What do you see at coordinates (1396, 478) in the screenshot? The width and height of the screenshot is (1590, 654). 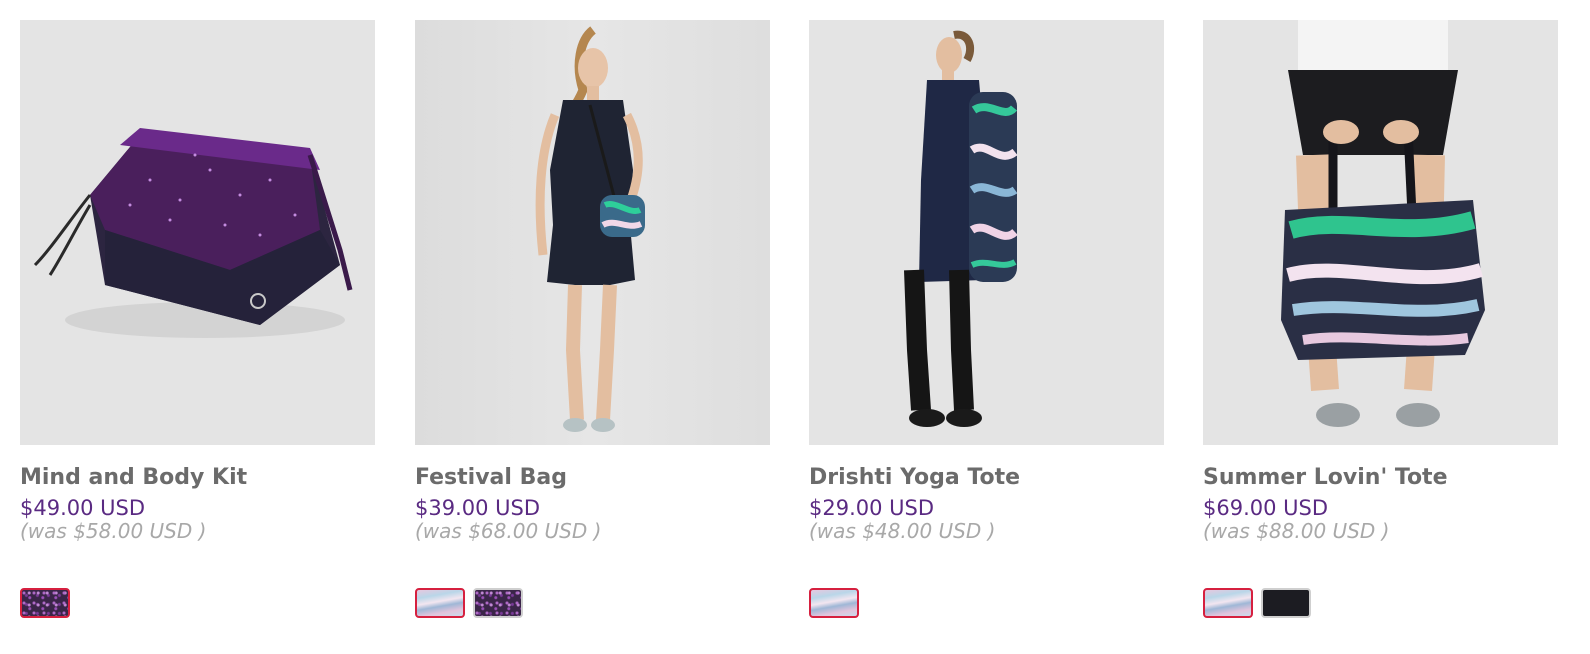 I see `product-name: Summer Lovin' Tote` at bounding box center [1396, 478].